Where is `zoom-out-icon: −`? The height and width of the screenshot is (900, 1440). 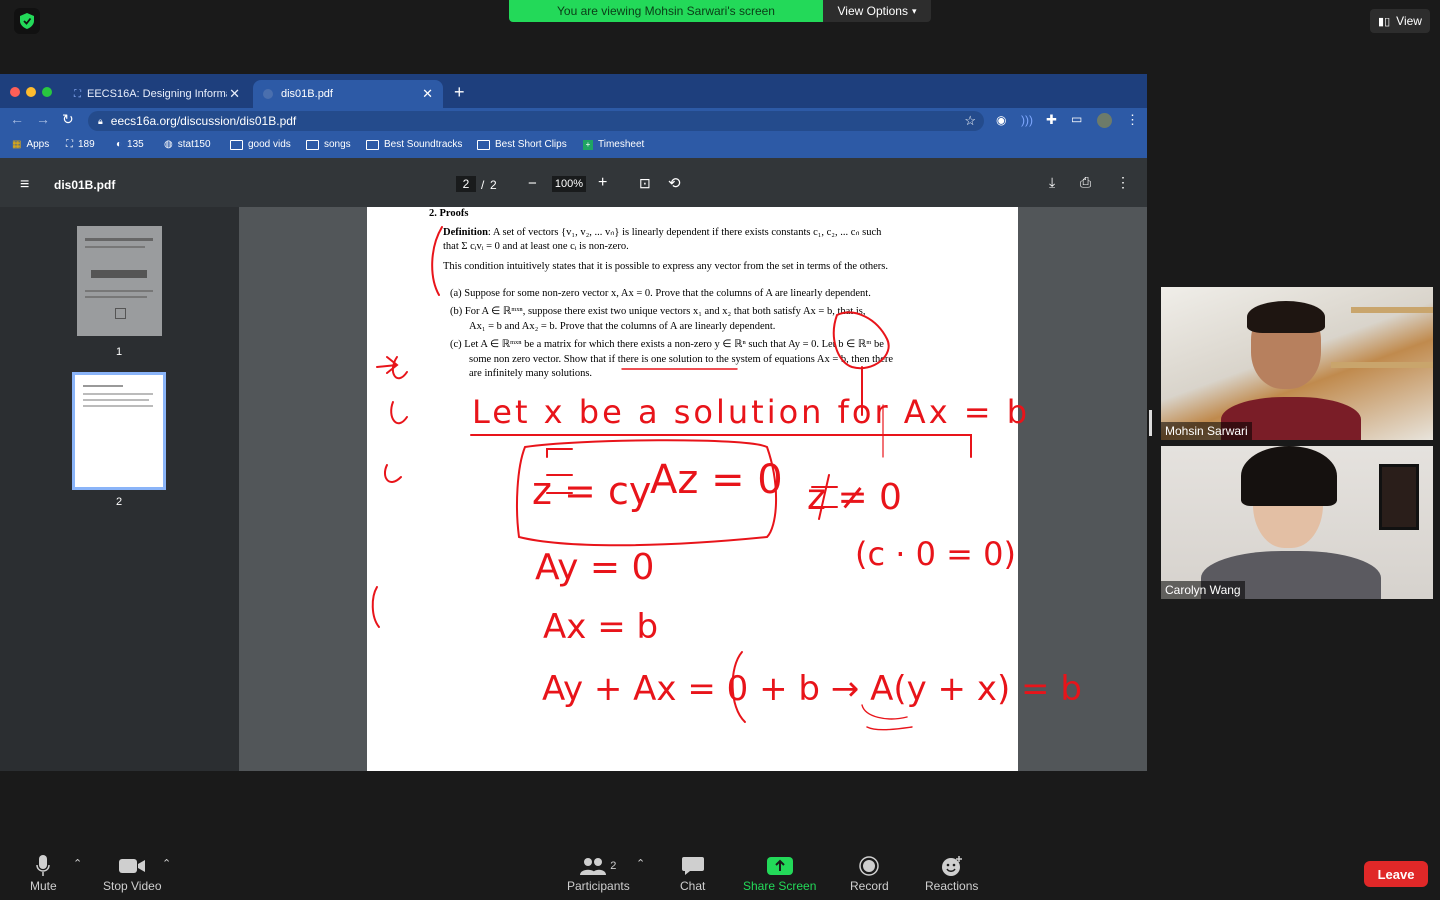
zoom-out-icon: − is located at coordinates (532, 183).